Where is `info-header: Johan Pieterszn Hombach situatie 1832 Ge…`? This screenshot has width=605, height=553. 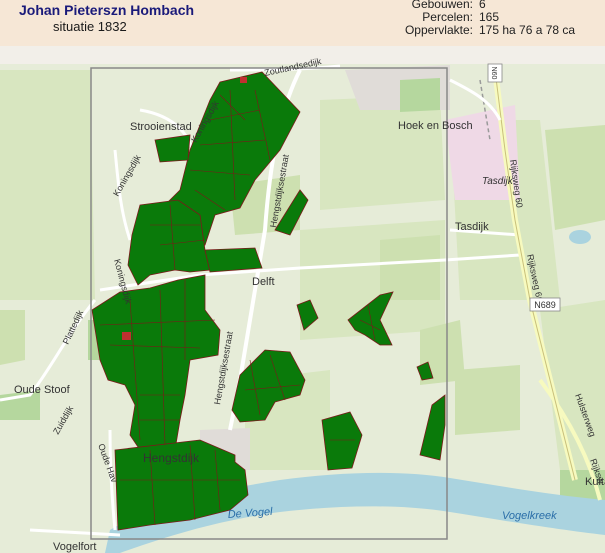
info-header: Johan Pieterszn Hombach situatie 1832 Ge… is located at coordinates (302, 23).